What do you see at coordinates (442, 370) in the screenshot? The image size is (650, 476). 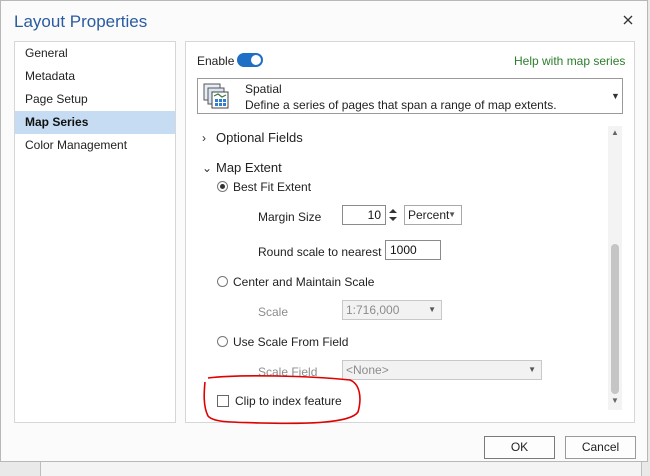 I see `scale-field-dropdown: <None> ▼` at bounding box center [442, 370].